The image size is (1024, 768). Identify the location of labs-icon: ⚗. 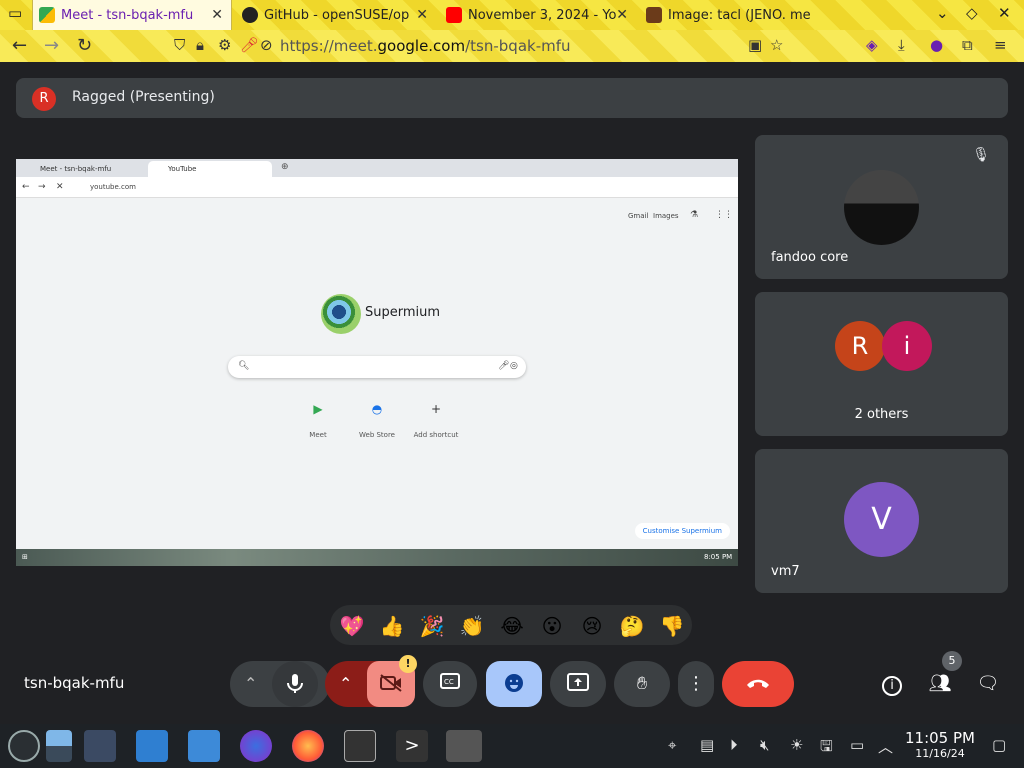
(694, 215).